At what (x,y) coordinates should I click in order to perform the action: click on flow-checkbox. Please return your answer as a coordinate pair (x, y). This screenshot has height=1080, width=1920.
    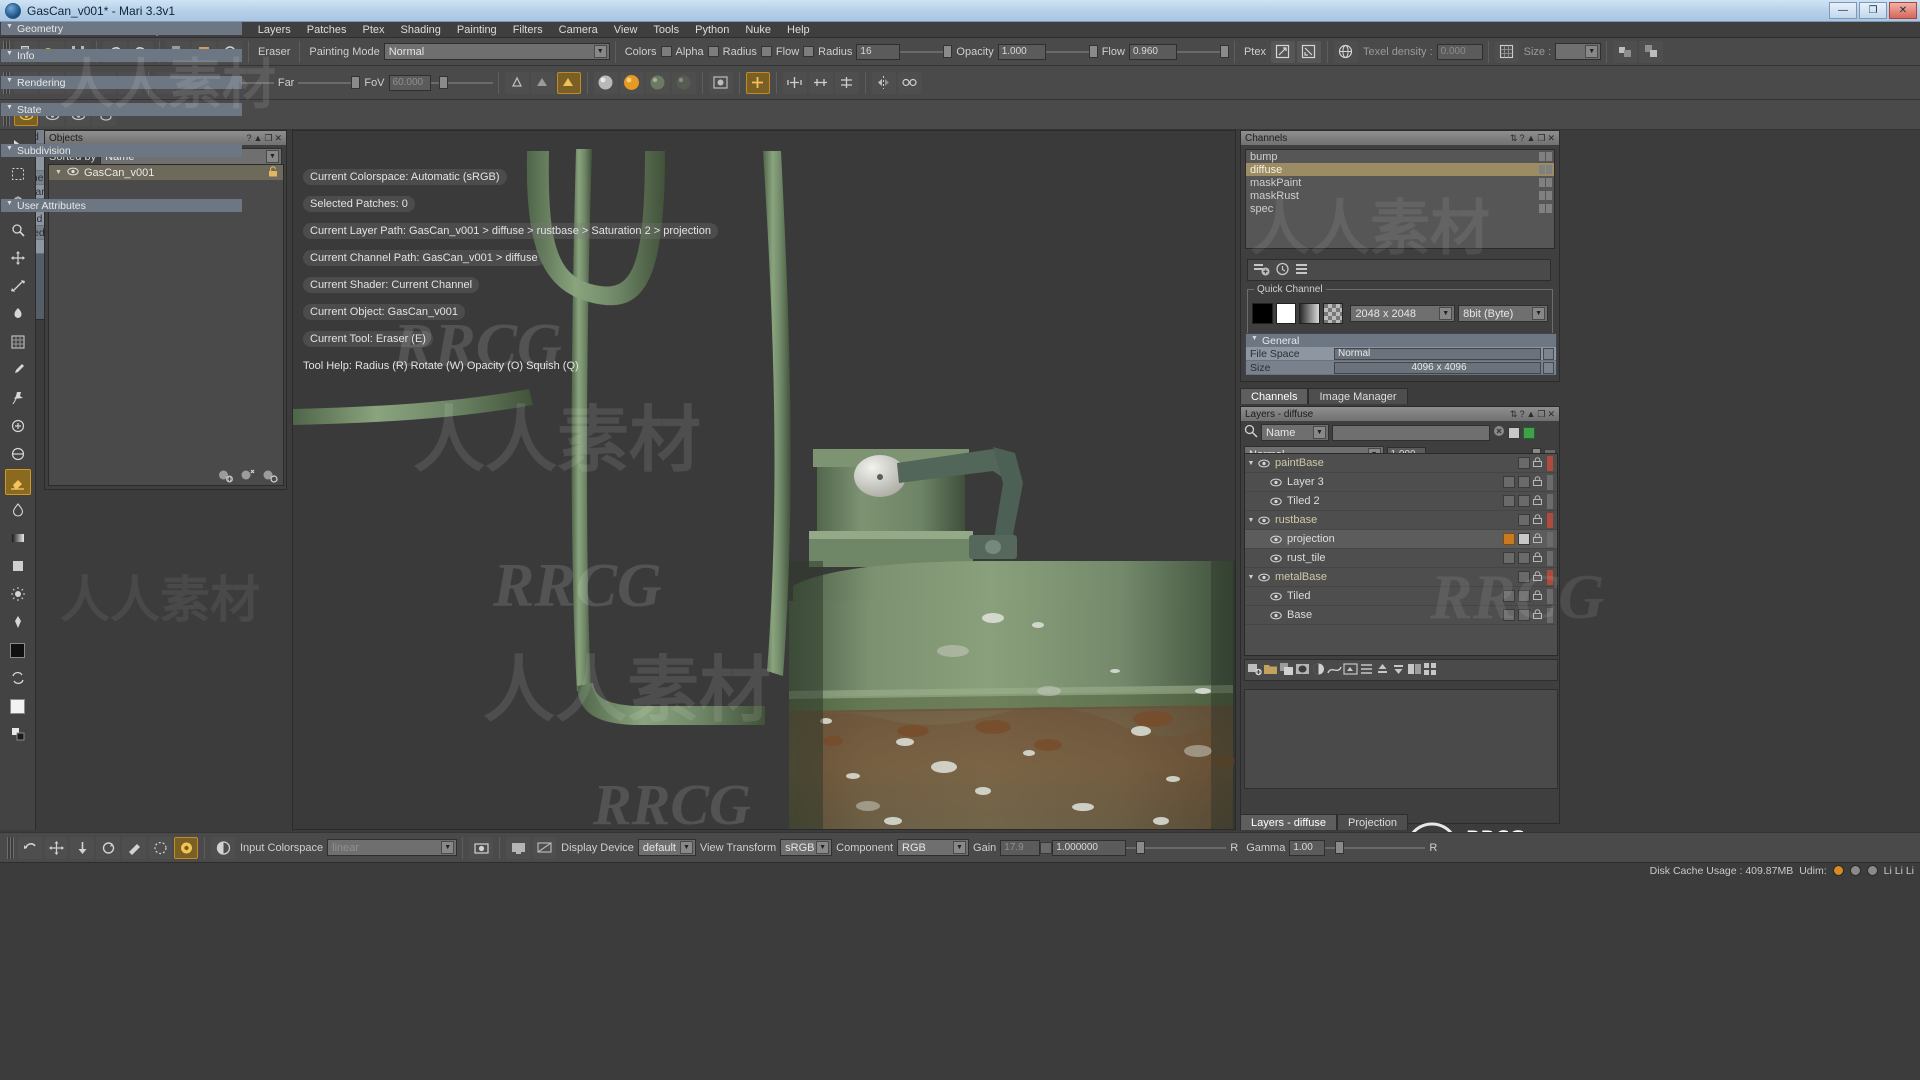
    Looking at the image, I should click on (809, 51).